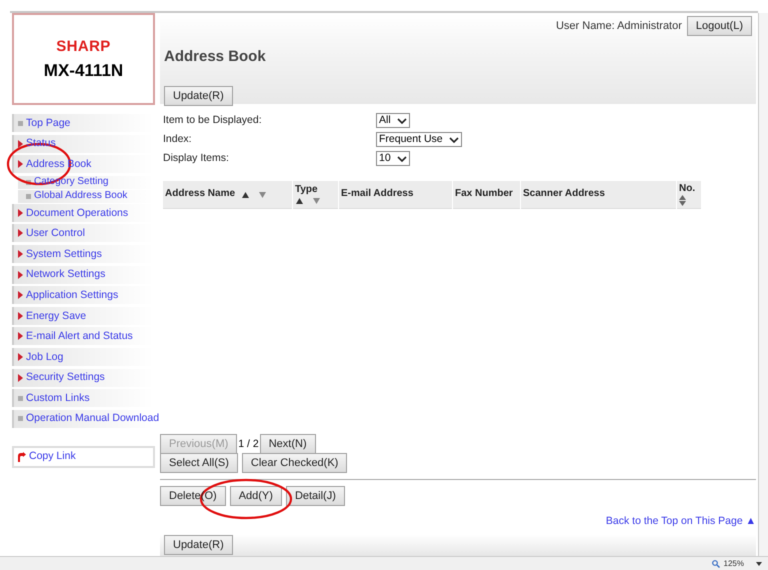  Describe the element at coordinates (393, 158) in the screenshot. I see `dropdown: 10` at that location.